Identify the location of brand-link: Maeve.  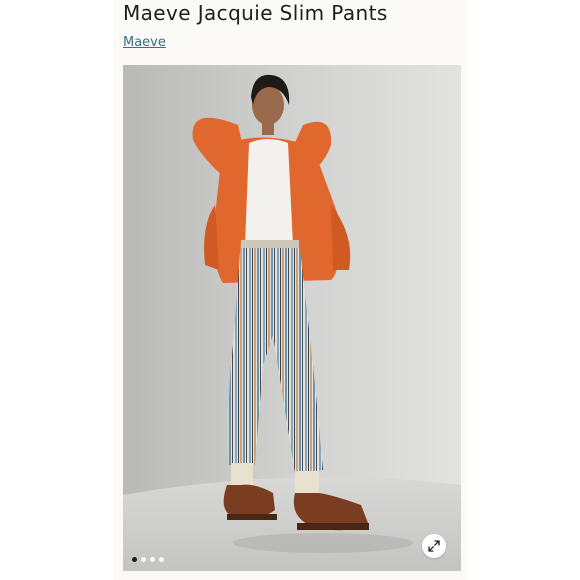
(144, 42).